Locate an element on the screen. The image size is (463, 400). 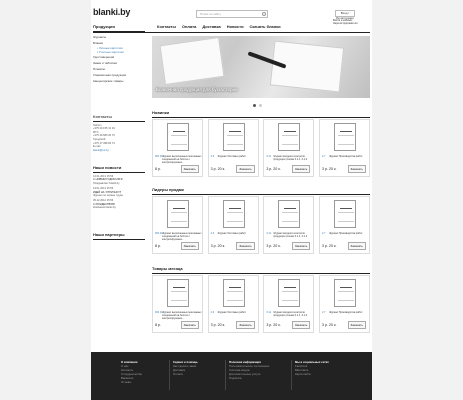
partners-block: Наши партнеры is located at coordinates (119, 237).